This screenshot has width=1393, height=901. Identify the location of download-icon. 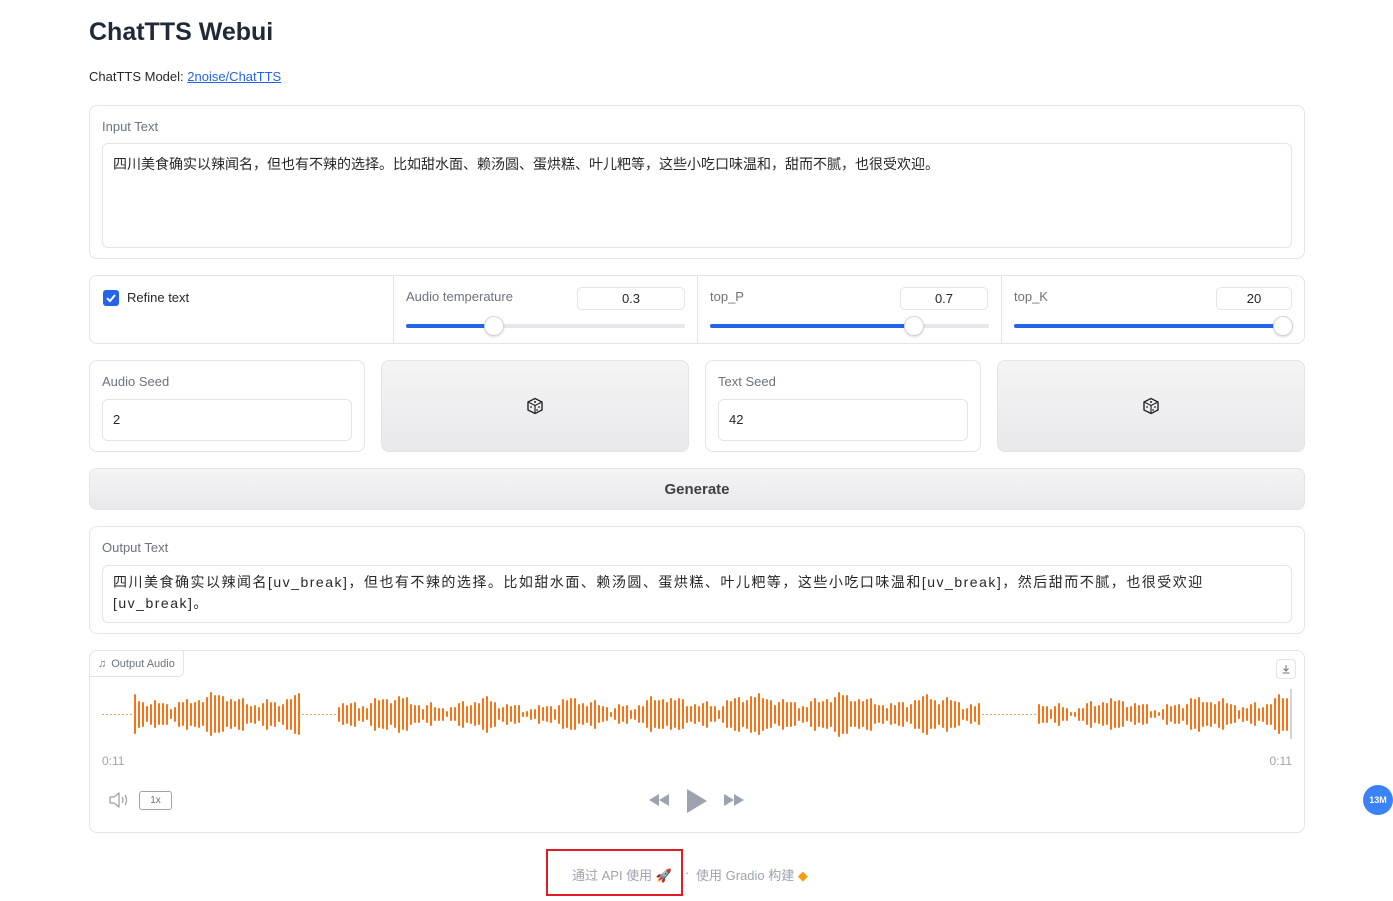
(1286, 669).